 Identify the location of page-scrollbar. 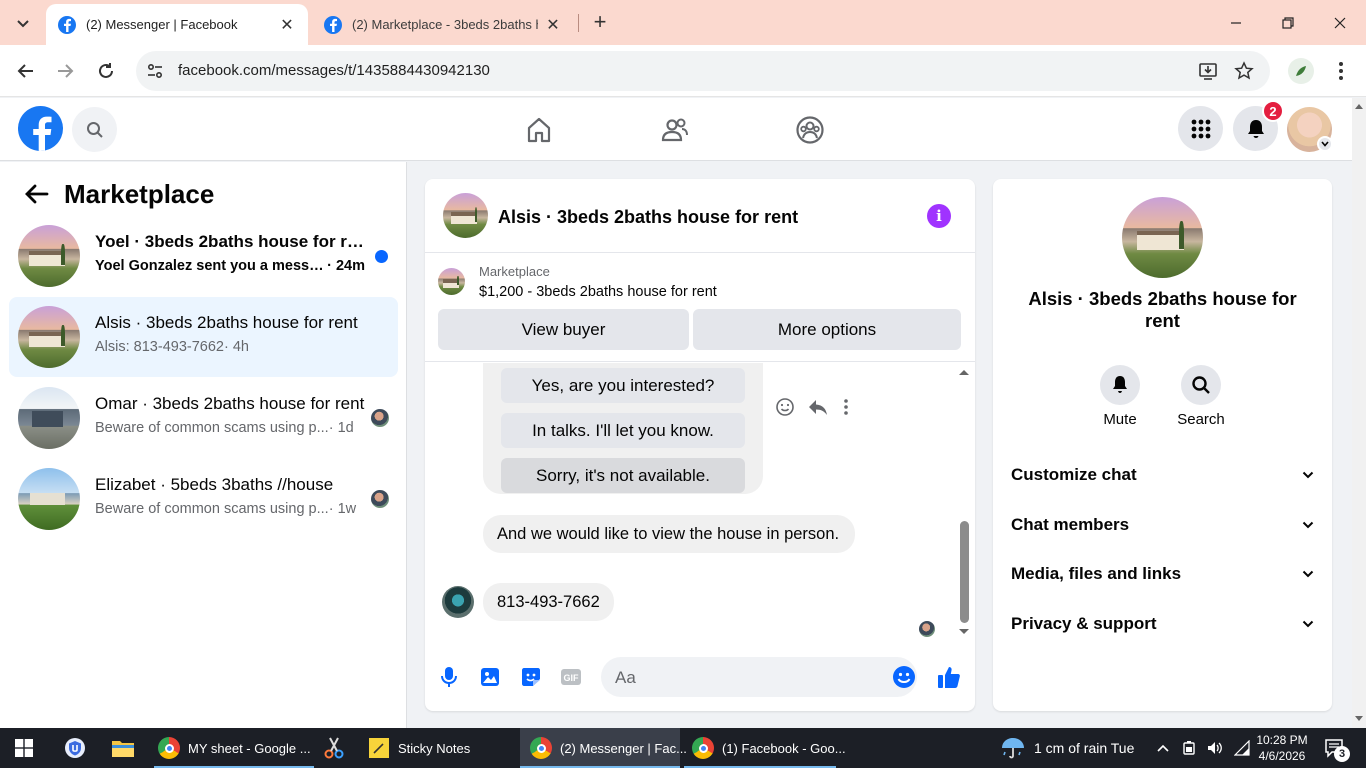
(1359, 413).